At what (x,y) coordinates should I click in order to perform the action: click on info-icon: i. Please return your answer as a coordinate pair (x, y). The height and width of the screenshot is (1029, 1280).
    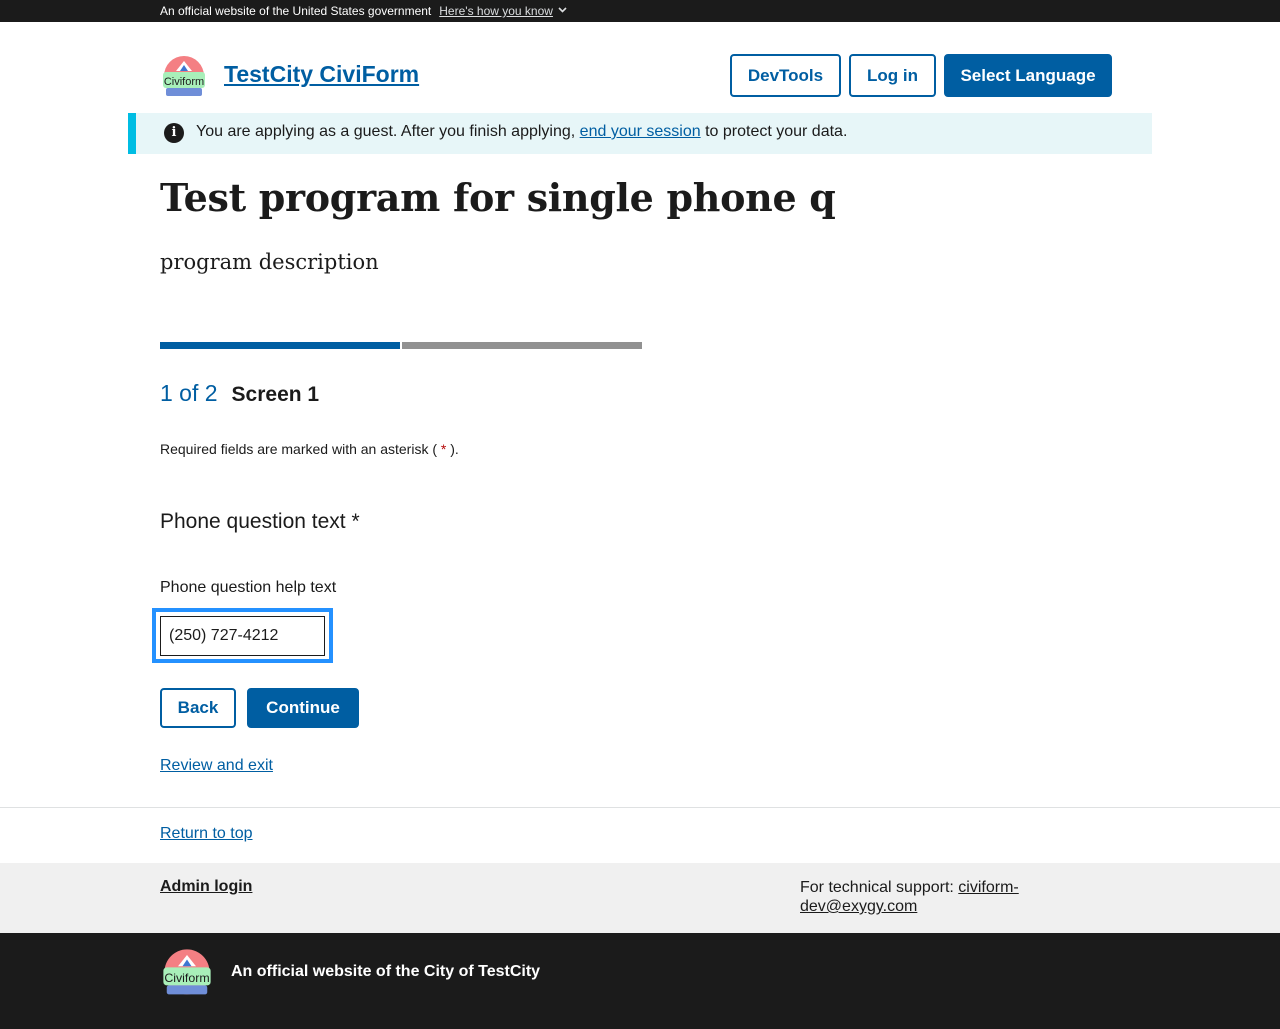
    Looking at the image, I should click on (174, 133).